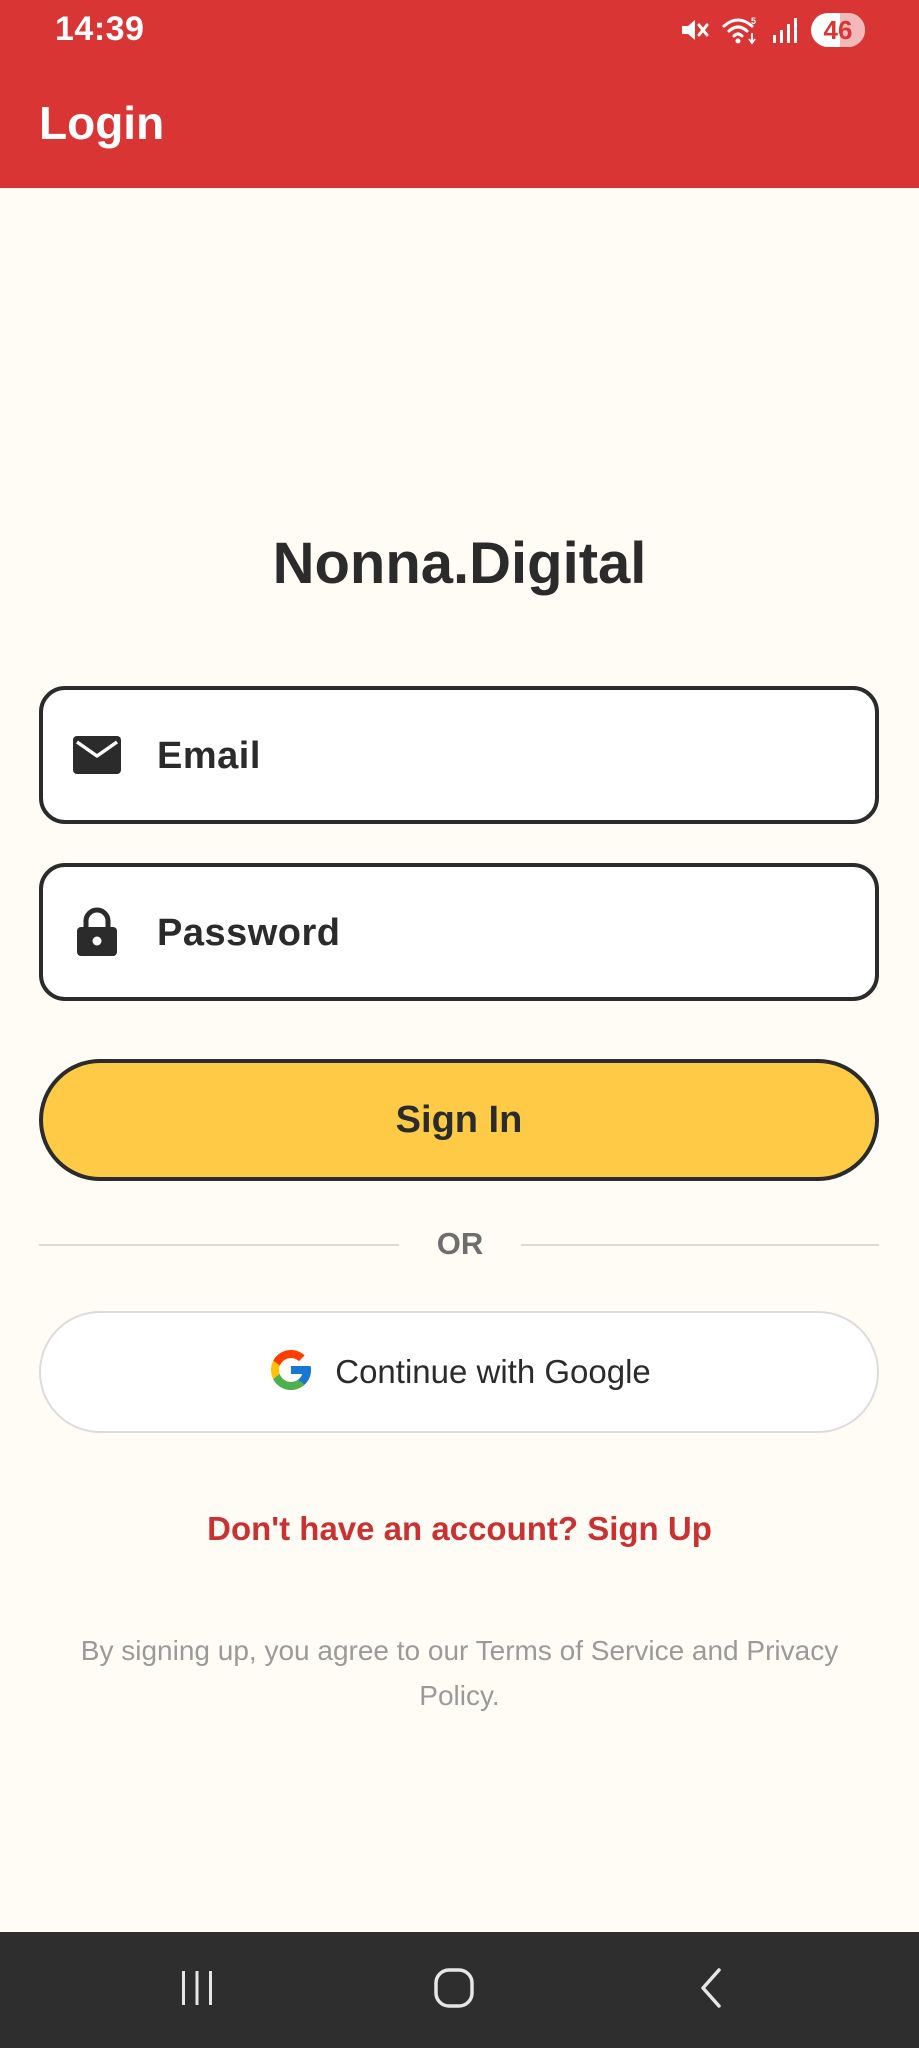  What do you see at coordinates (785, 30) in the screenshot?
I see `signal-icon` at bounding box center [785, 30].